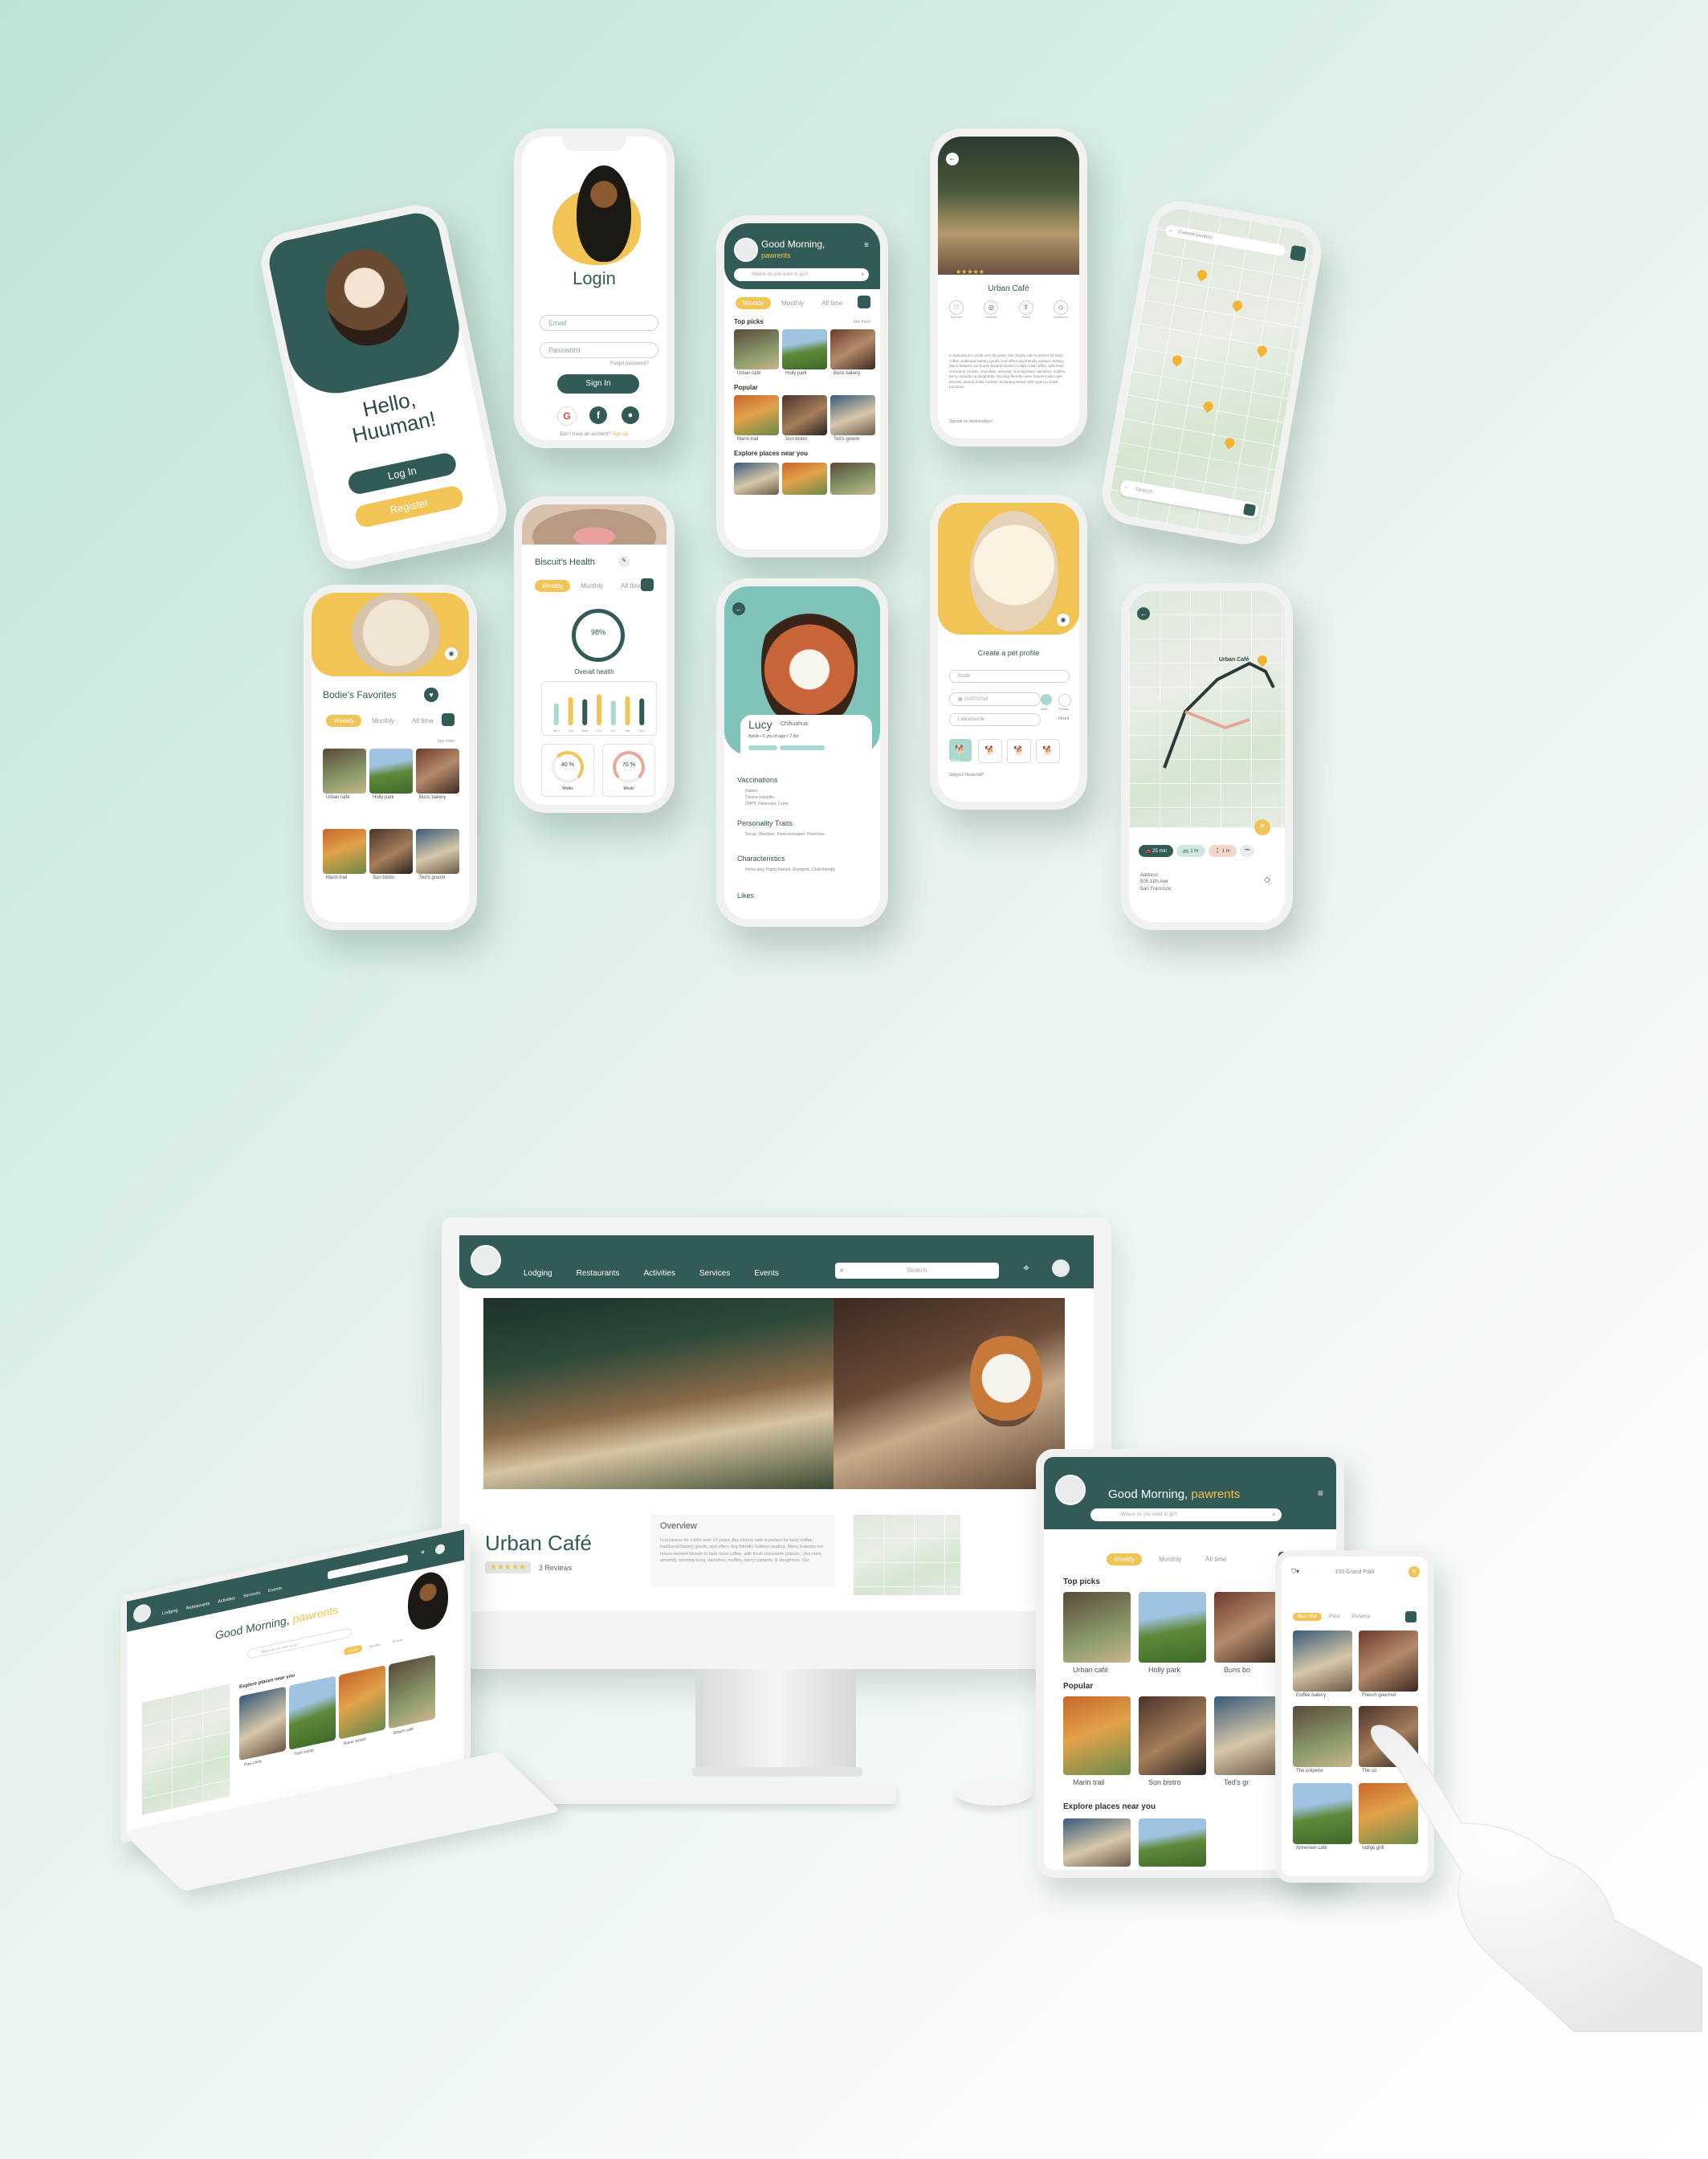 Image resolution: width=1708 pixels, height=2159 pixels. Describe the element at coordinates (391, 771) in the screenshot. I see `fav-thumb-holly-park` at that location.